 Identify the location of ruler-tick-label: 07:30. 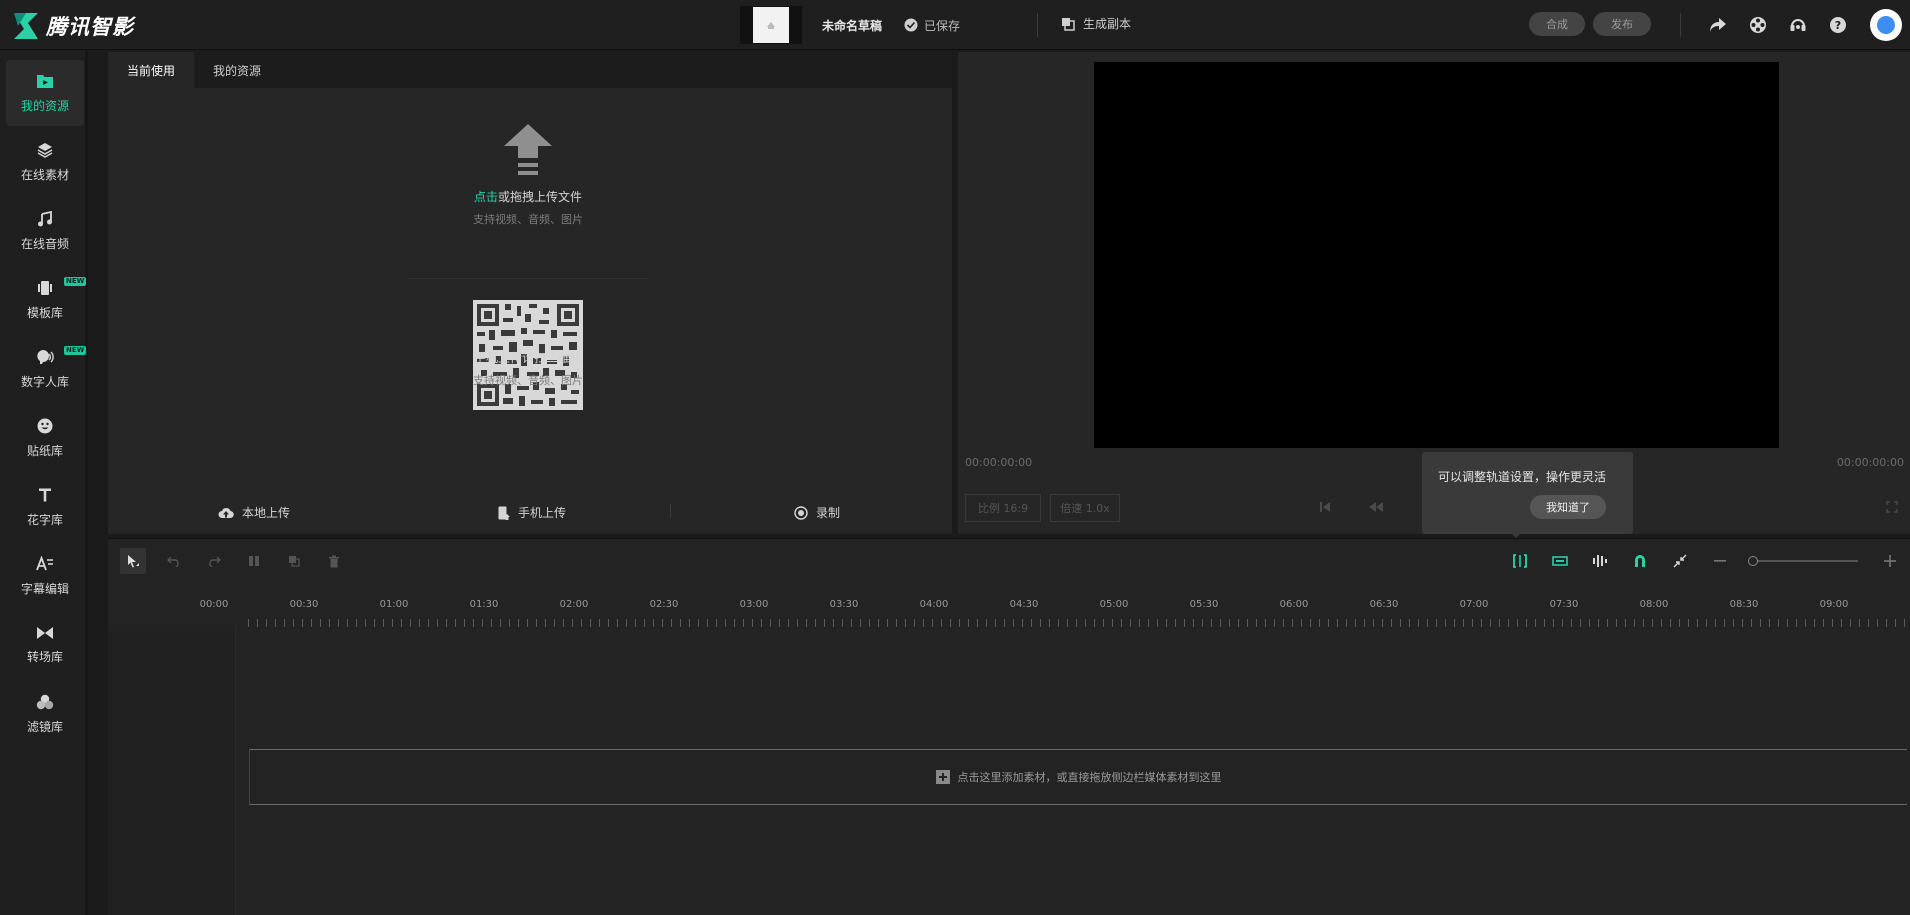
(1564, 604).